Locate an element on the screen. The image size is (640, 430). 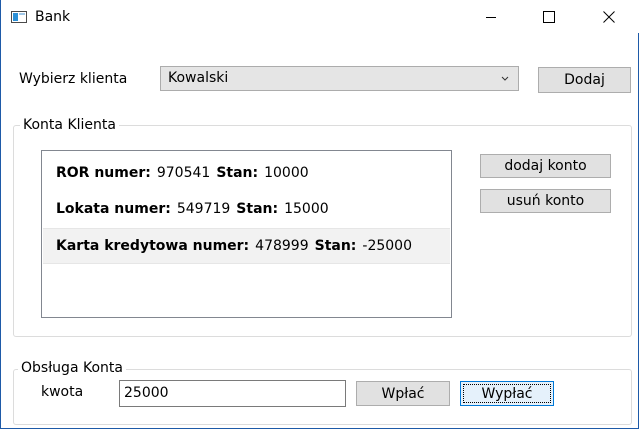
maximize-button is located at coordinates (549, 16).